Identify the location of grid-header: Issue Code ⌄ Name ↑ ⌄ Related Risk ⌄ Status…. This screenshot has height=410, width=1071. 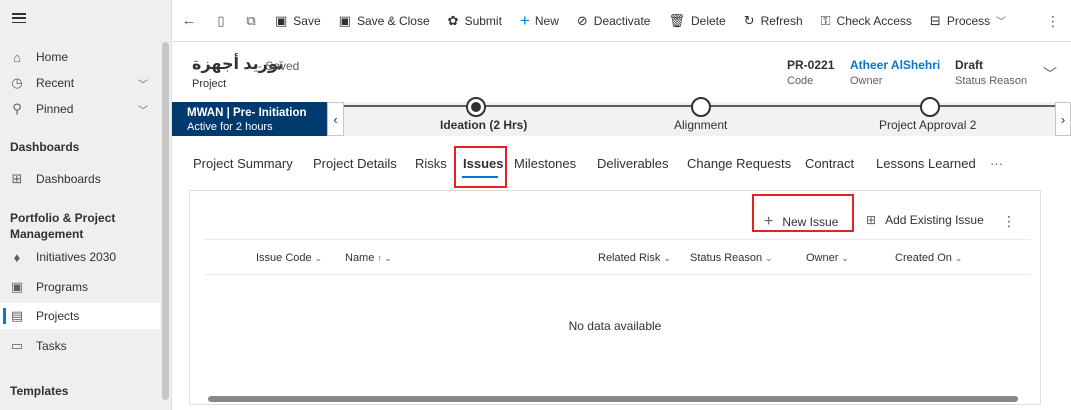
(617, 257).